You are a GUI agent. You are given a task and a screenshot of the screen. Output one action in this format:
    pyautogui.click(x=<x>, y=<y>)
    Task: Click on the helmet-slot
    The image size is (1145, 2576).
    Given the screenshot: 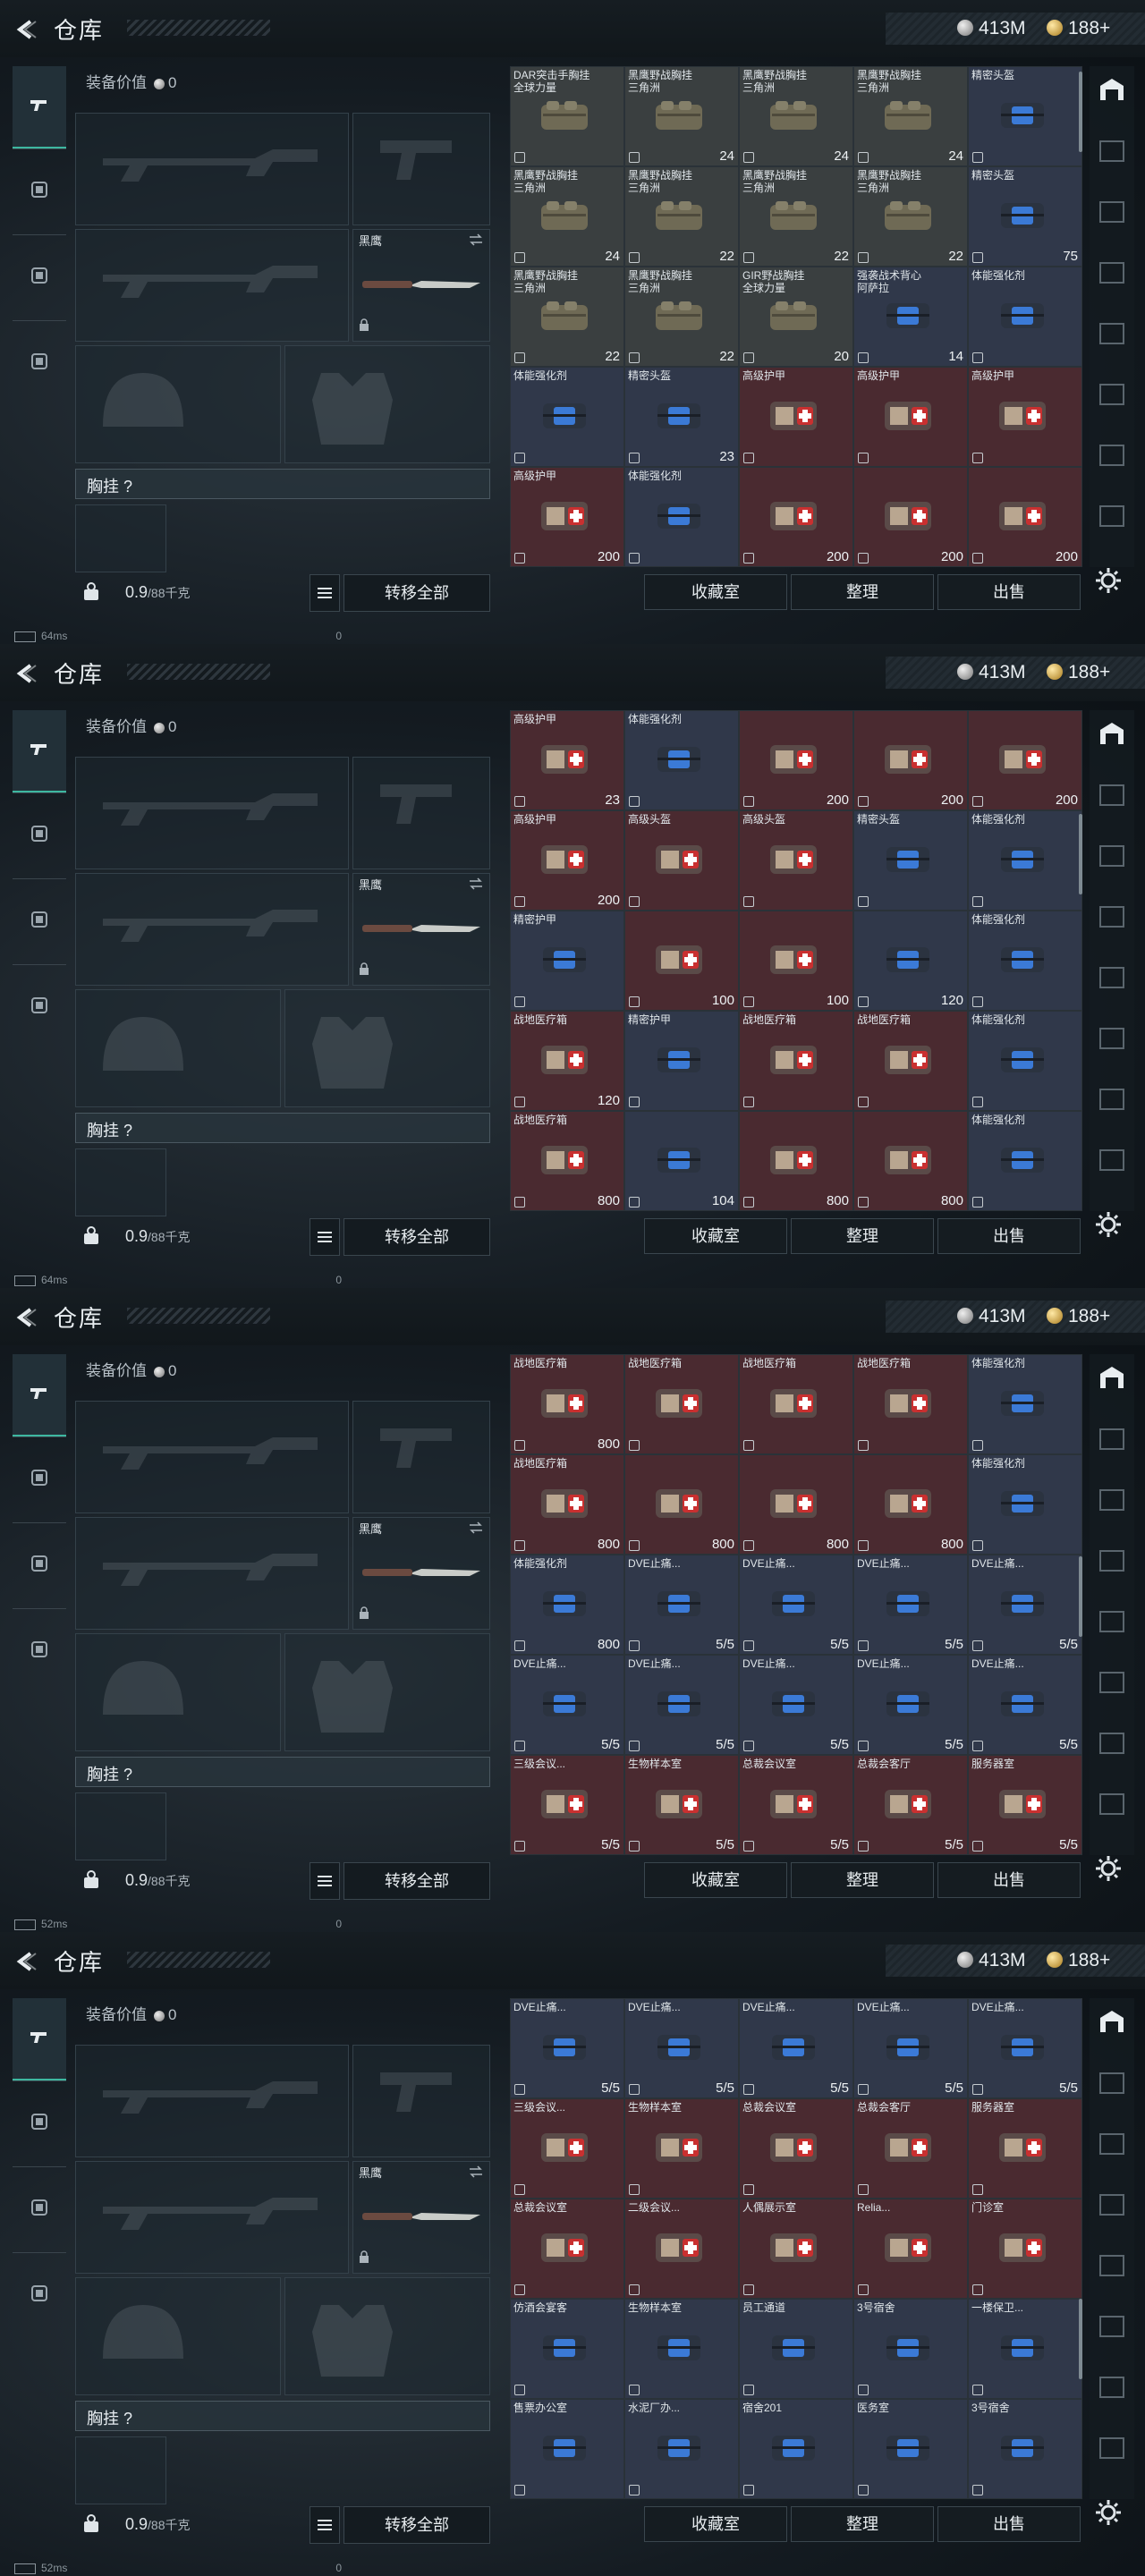 What is the action you would take?
    pyautogui.click(x=178, y=1048)
    